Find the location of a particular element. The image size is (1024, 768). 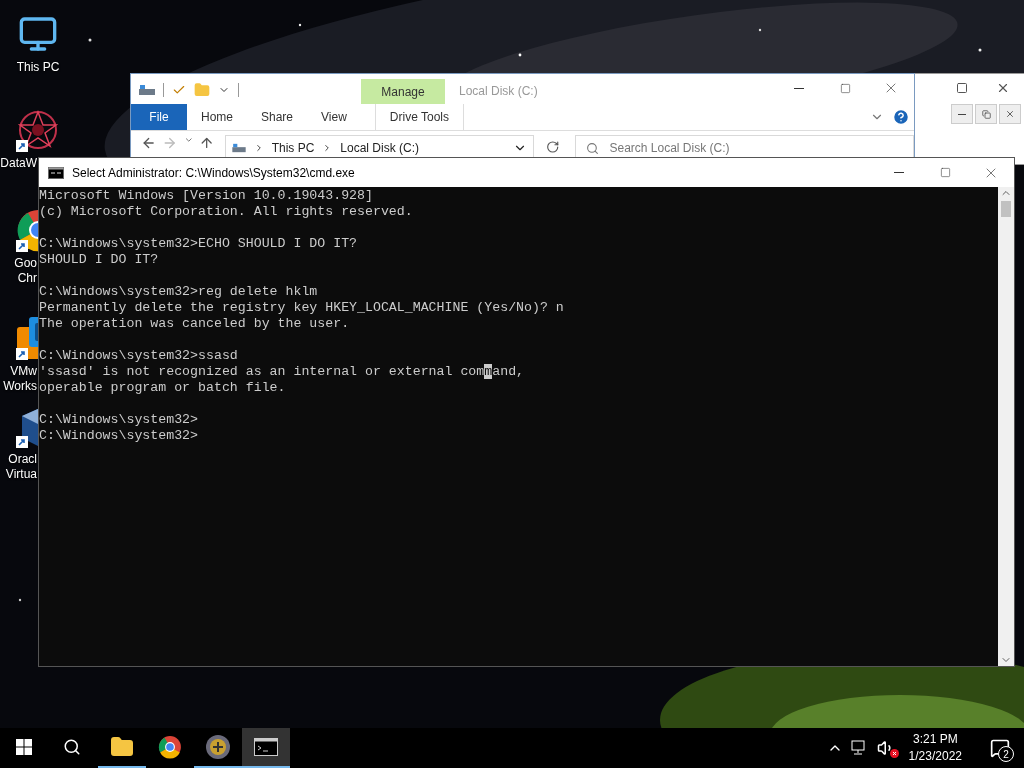

breadcrumb-item: Local Disk (C:) is located at coordinates (379, 148).